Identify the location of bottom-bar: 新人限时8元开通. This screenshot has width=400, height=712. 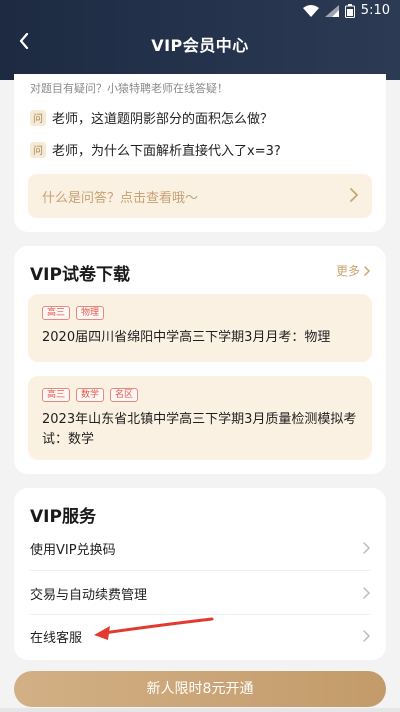
(200, 687).